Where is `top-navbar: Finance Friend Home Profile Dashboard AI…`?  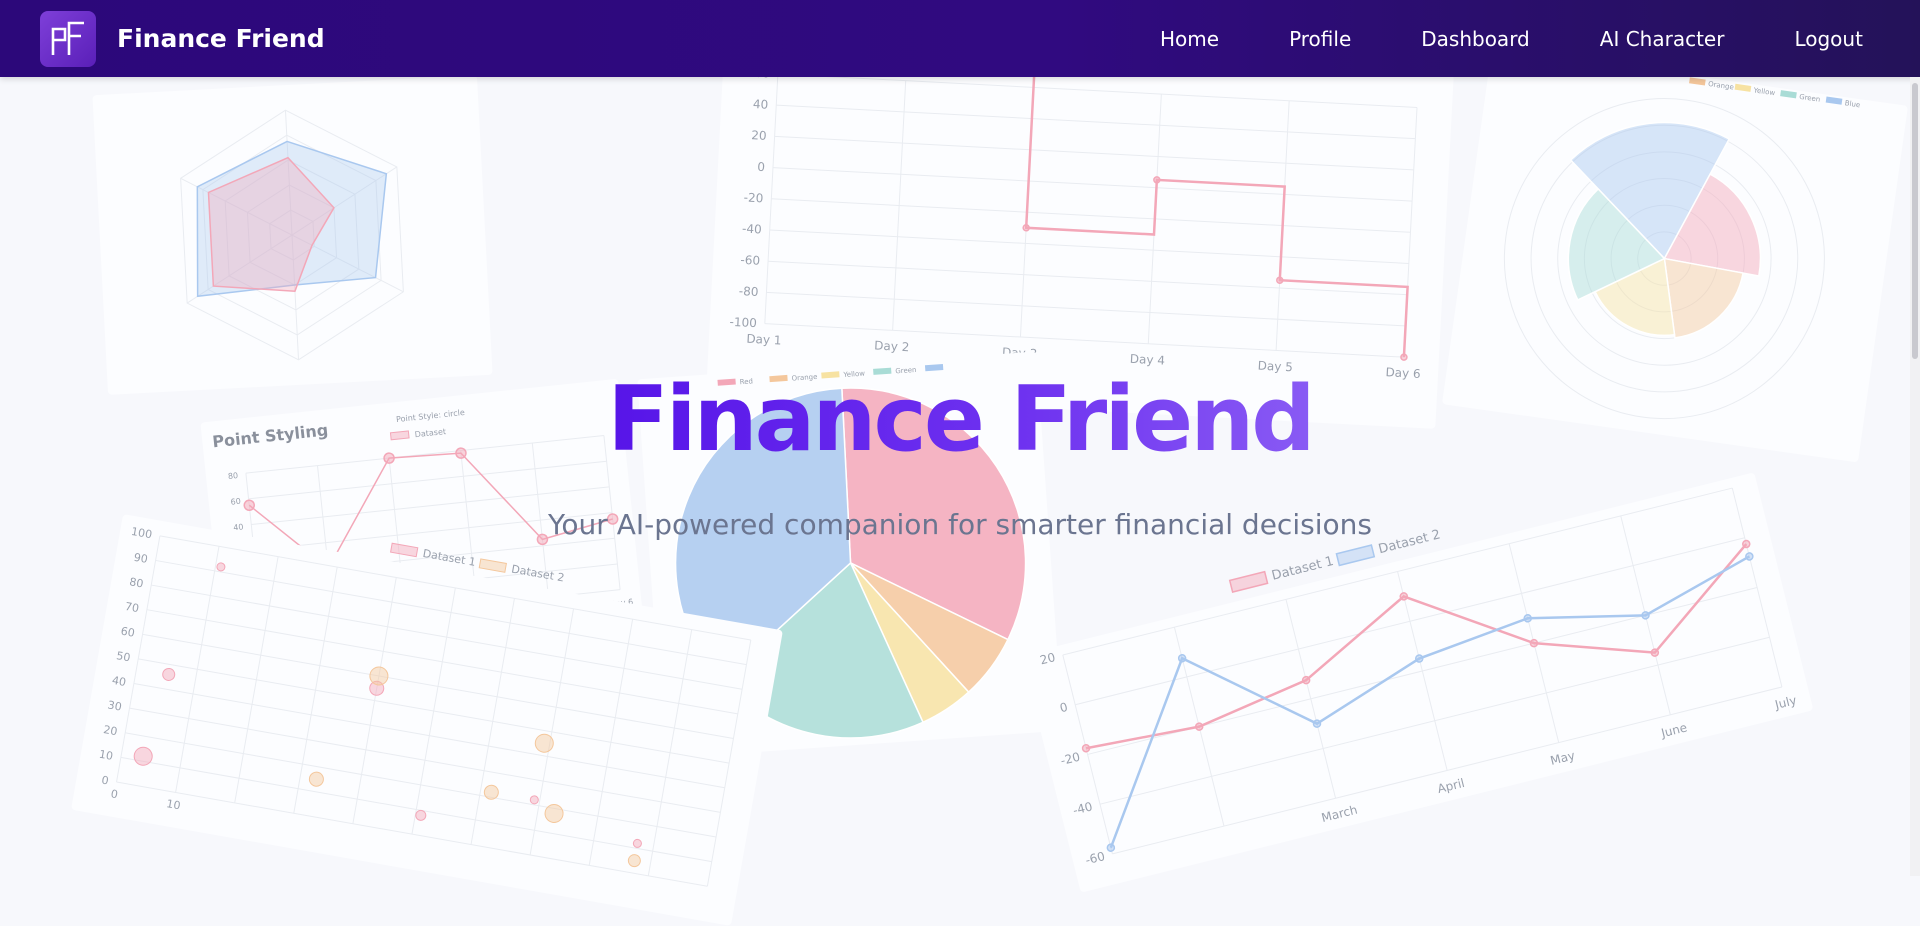 top-navbar: Finance Friend Home Profile Dashboard AI… is located at coordinates (960, 38).